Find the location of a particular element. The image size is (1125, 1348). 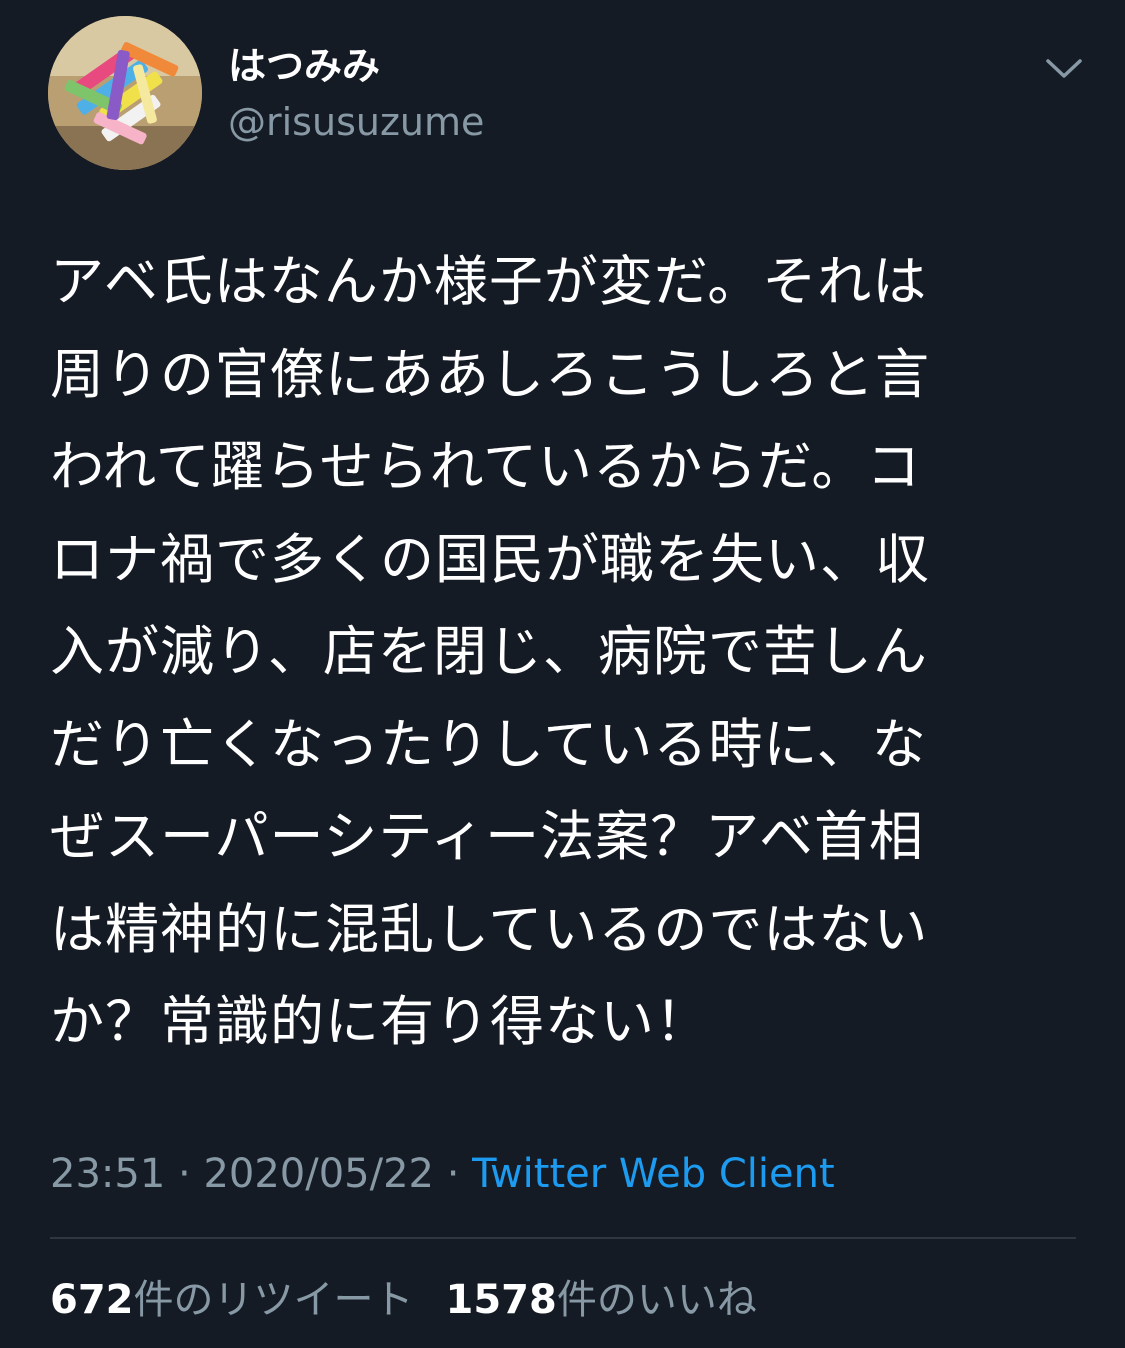

tweet-date: 2020/05/22 is located at coordinates (318, 1174).